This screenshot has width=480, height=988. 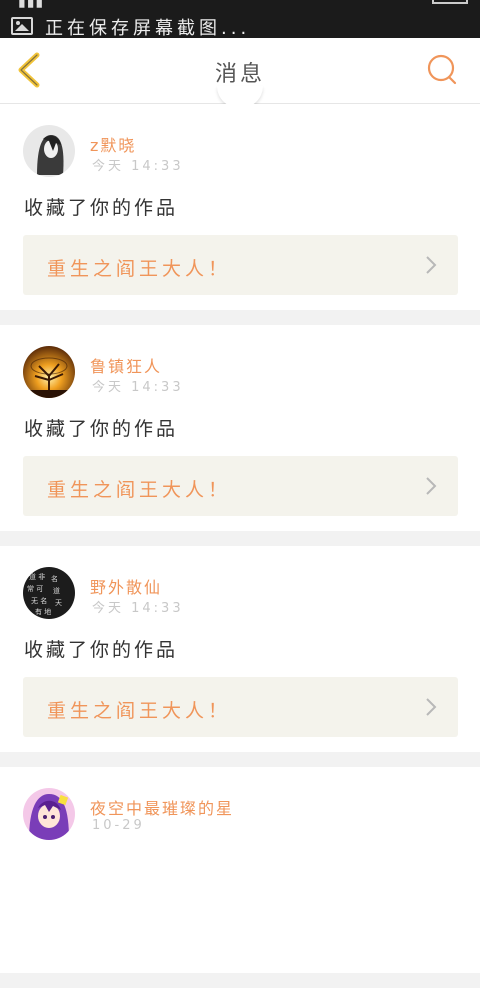 What do you see at coordinates (35, 588) in the screenshot?
I see `svg-text: 常 可` at bounding box center [35, 588].